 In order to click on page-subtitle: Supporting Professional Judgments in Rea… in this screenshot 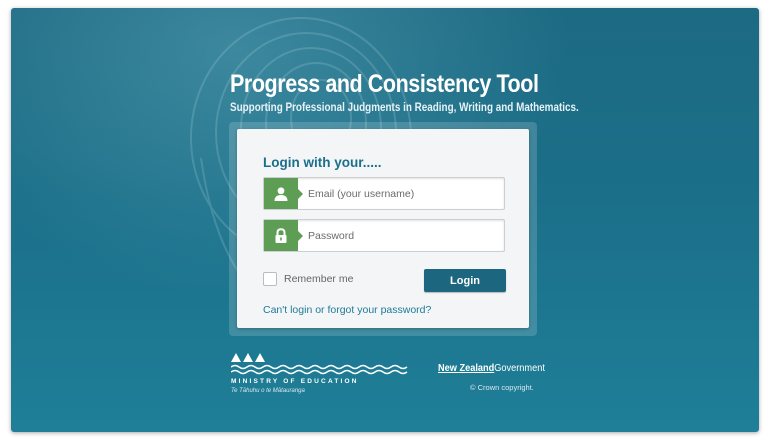, I will do `click(404, 108)`.